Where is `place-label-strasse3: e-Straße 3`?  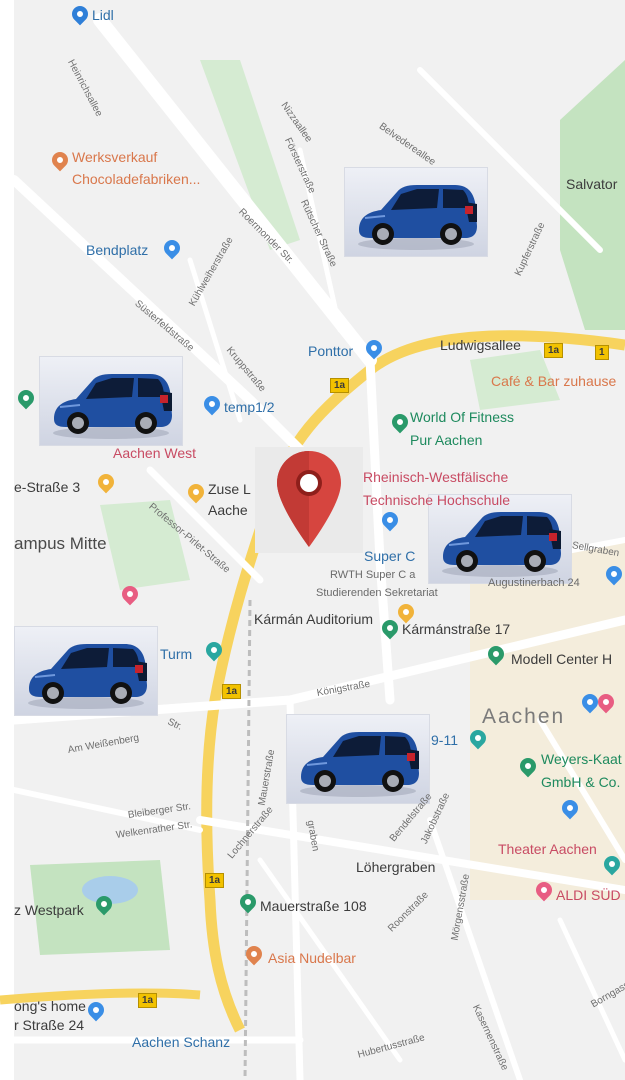
place-label-strasse3: e-Straße 3 is located at coordinates (47, 487).